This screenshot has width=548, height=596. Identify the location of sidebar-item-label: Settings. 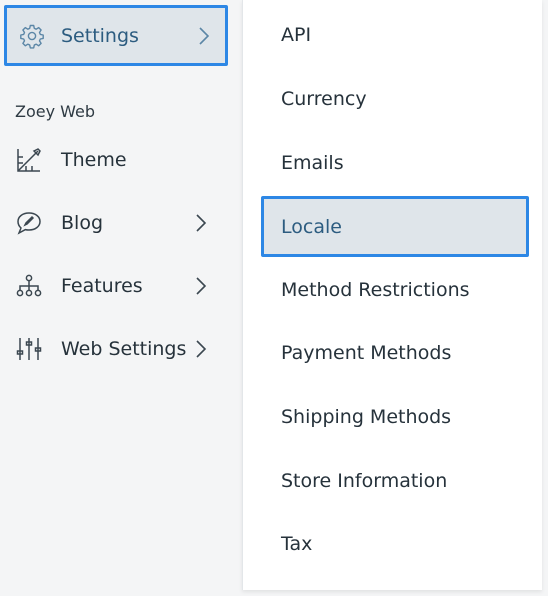
(100, 35).